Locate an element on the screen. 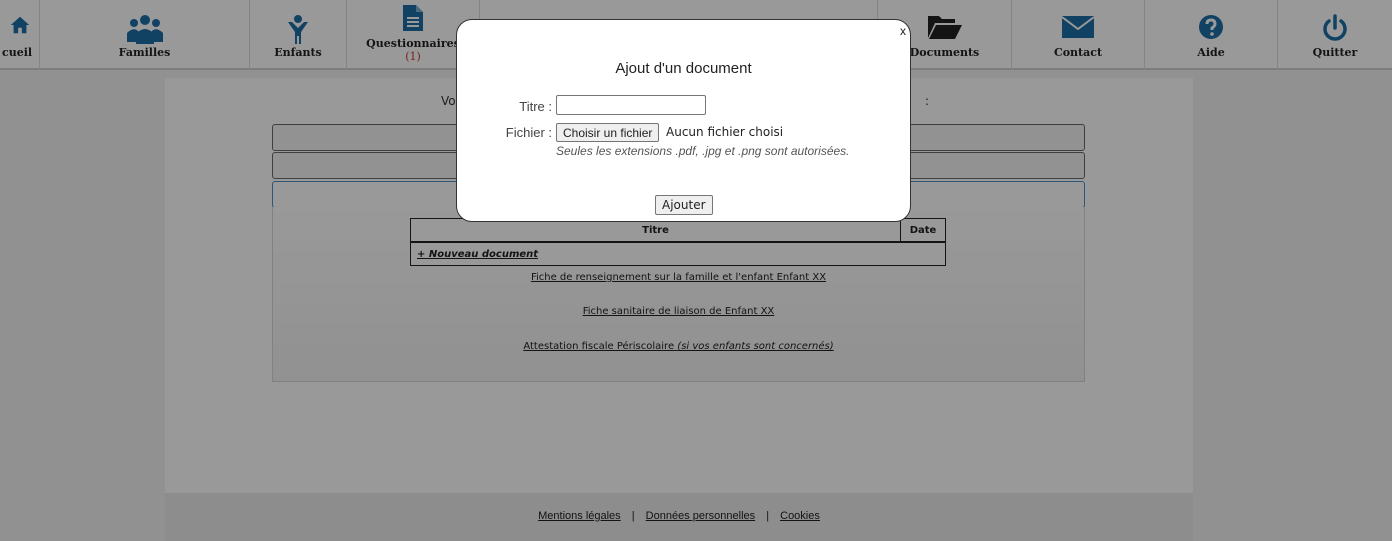  choose-file-button: Choisir un fichier is located at coordinates (608, 132).